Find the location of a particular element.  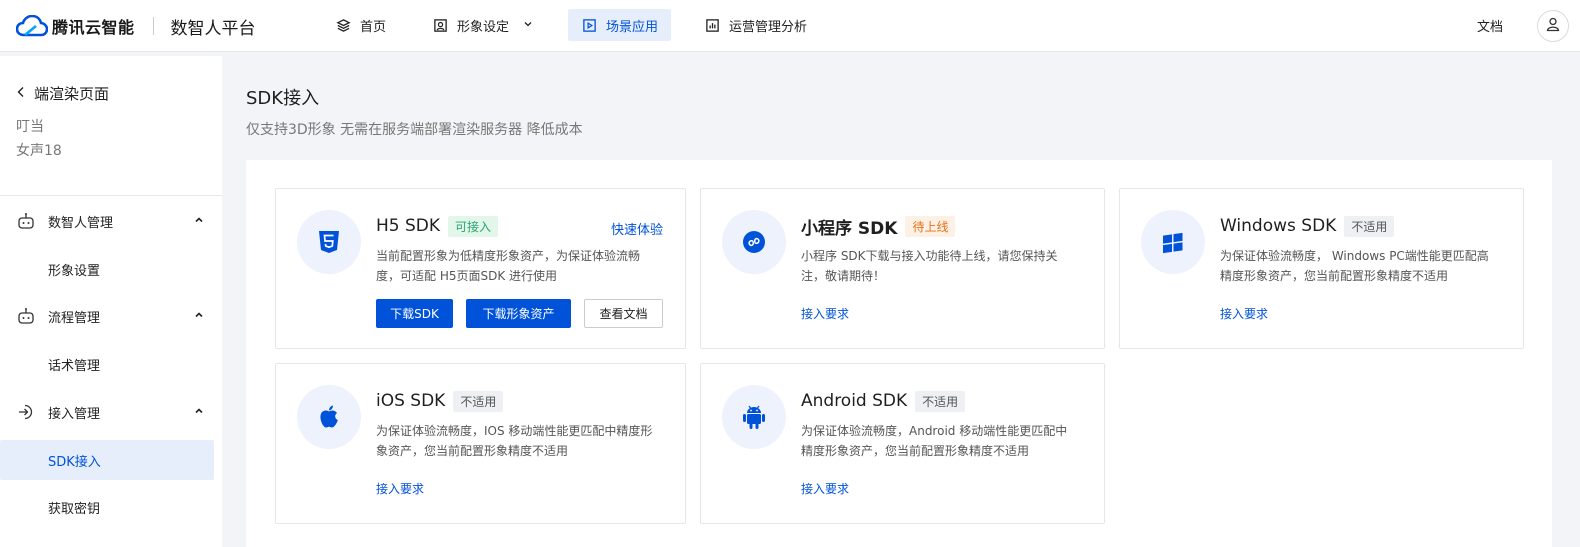

sidebar-item-avatar-settings: 形象设置 is located at coordinates (107, 269).